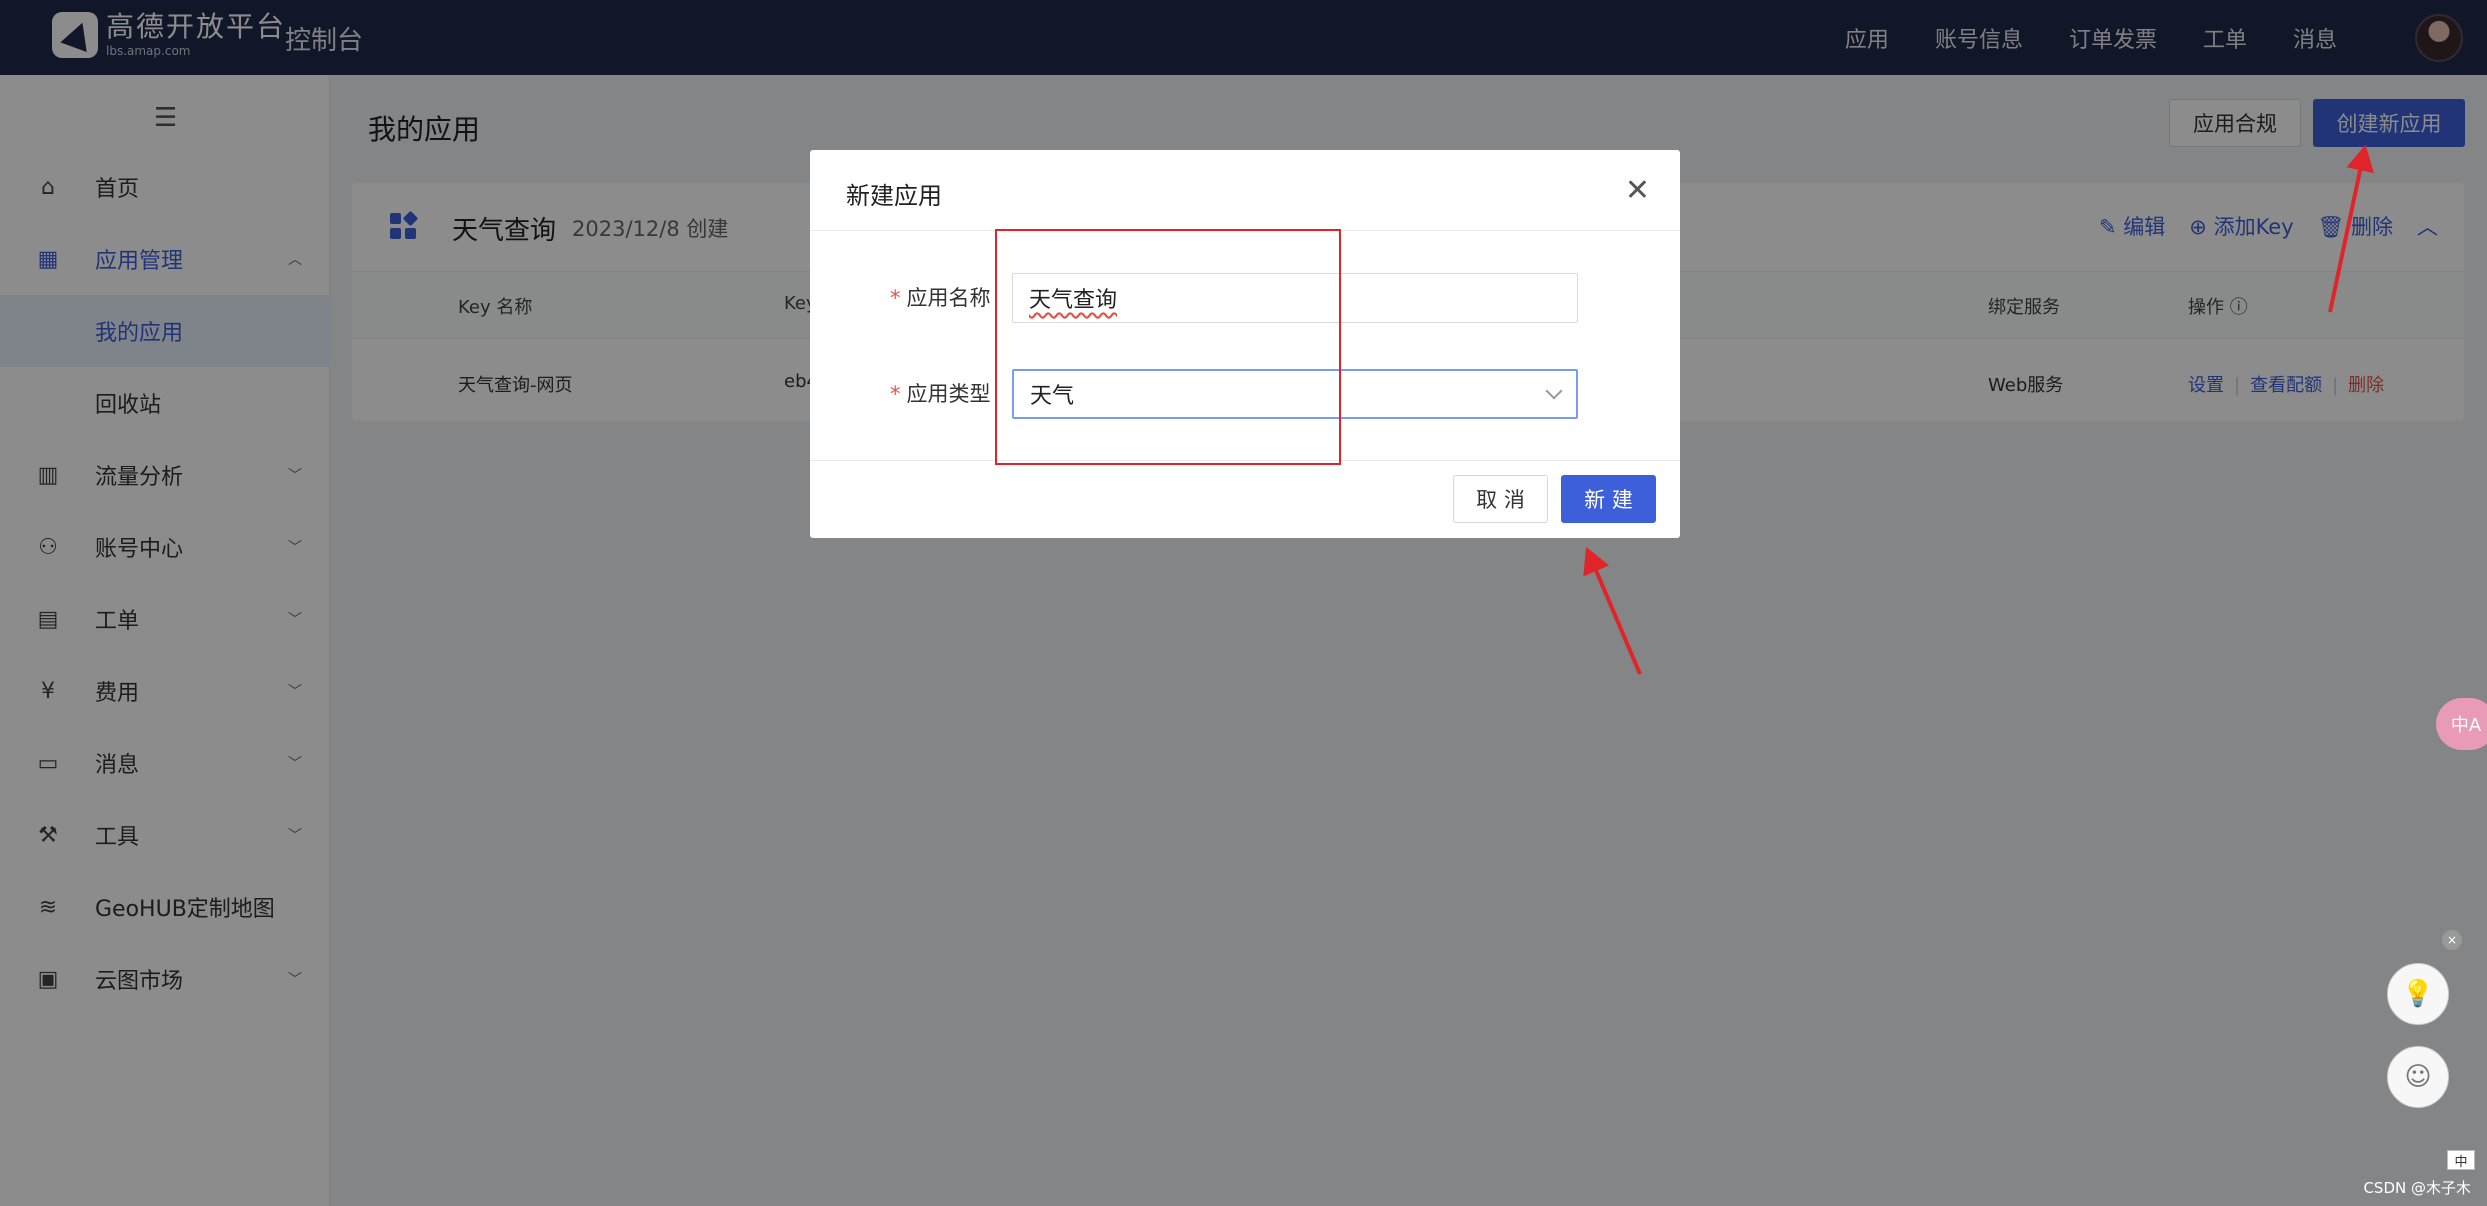 The width and height of the screenshot is (2487, 1206). Describe the element at coordinates (1554, 391) in the screenshot. I see `chevron-down-icon` at that location.